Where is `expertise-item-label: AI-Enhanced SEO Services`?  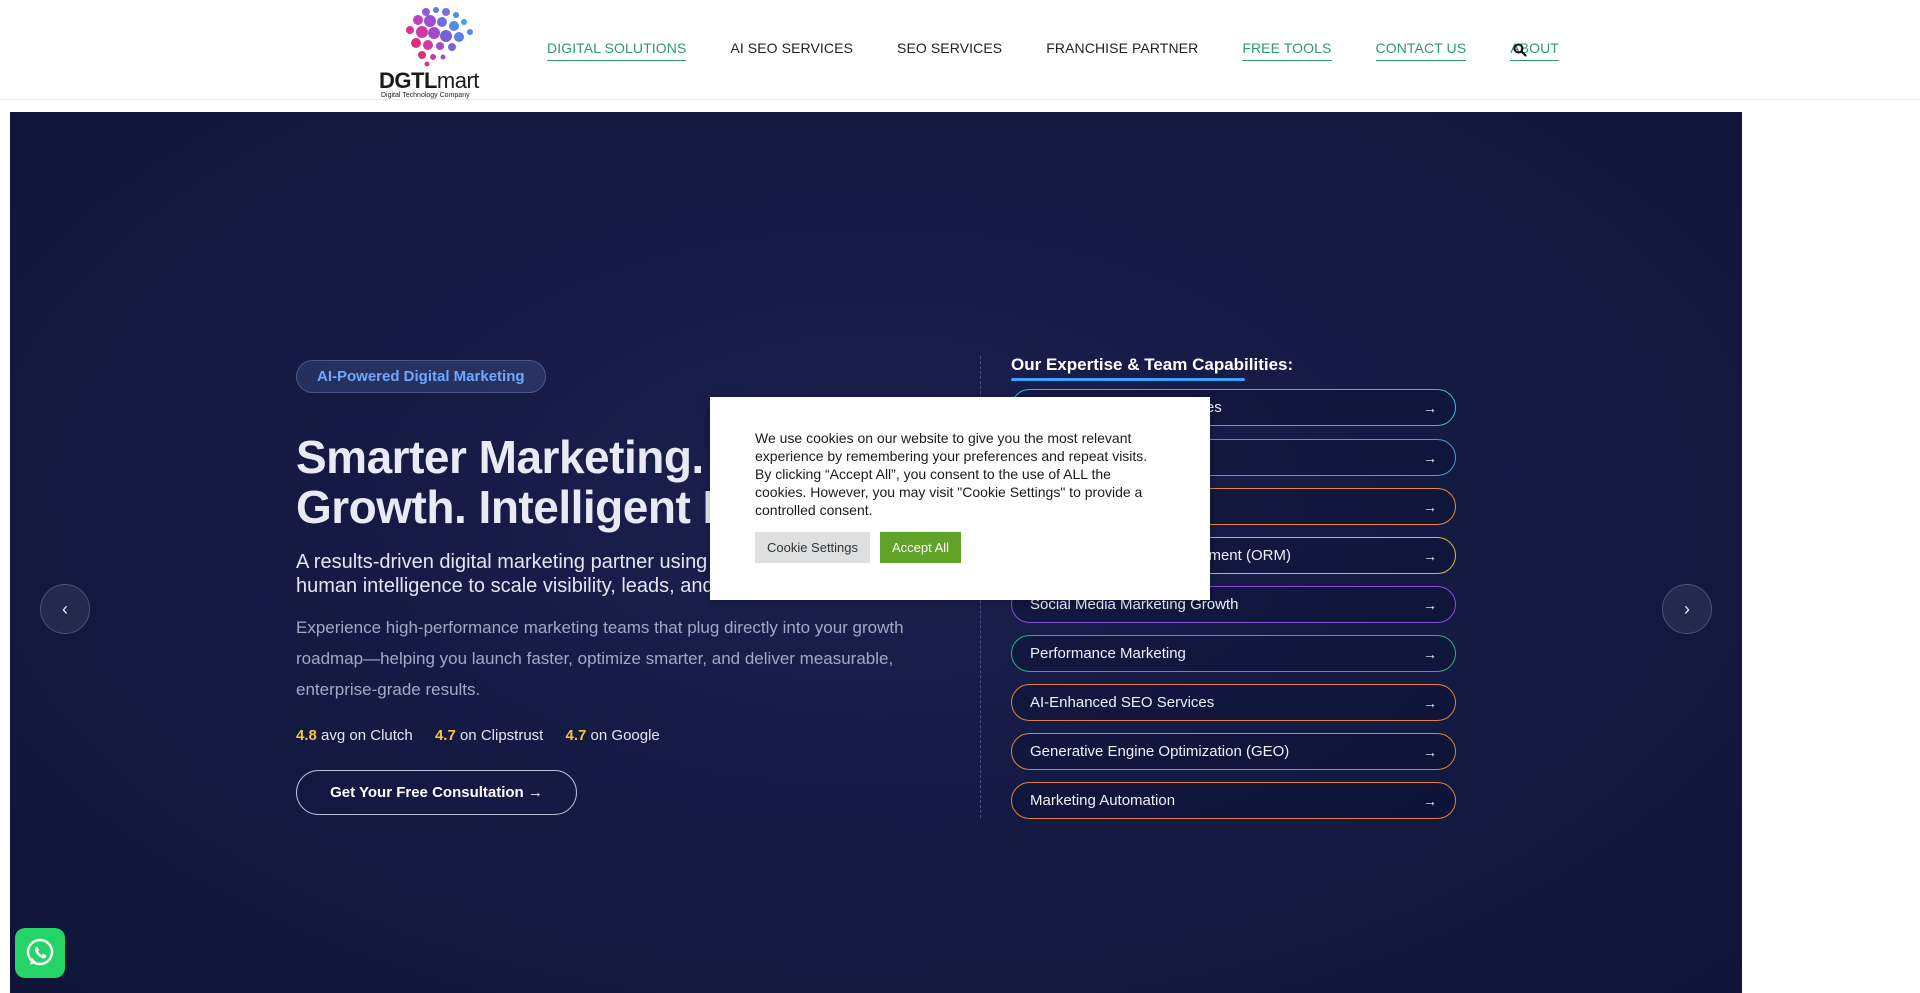
expertise-item-label: AI-Enhanced SEO Services is located at coordinates (1122, 702).